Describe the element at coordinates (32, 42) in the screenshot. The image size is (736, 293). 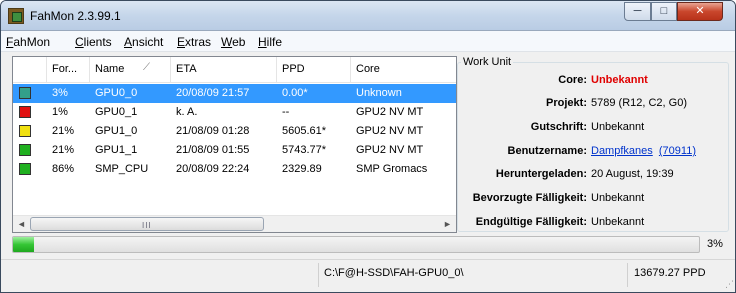
I see `menu-fahmon-label: ahMon` at that location.